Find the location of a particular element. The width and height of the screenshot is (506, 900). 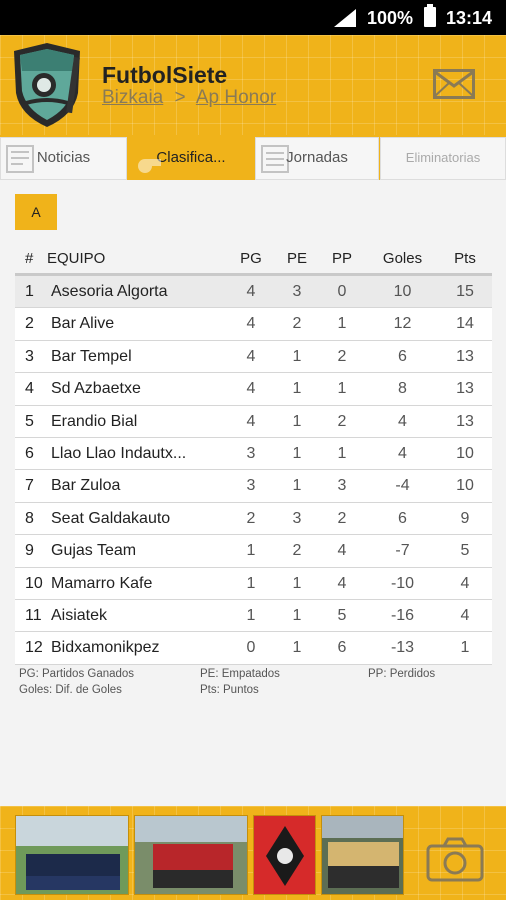

table-row: 5 Erandio Bial 4 1 2 4 13 is located at coordinates (253, 421).